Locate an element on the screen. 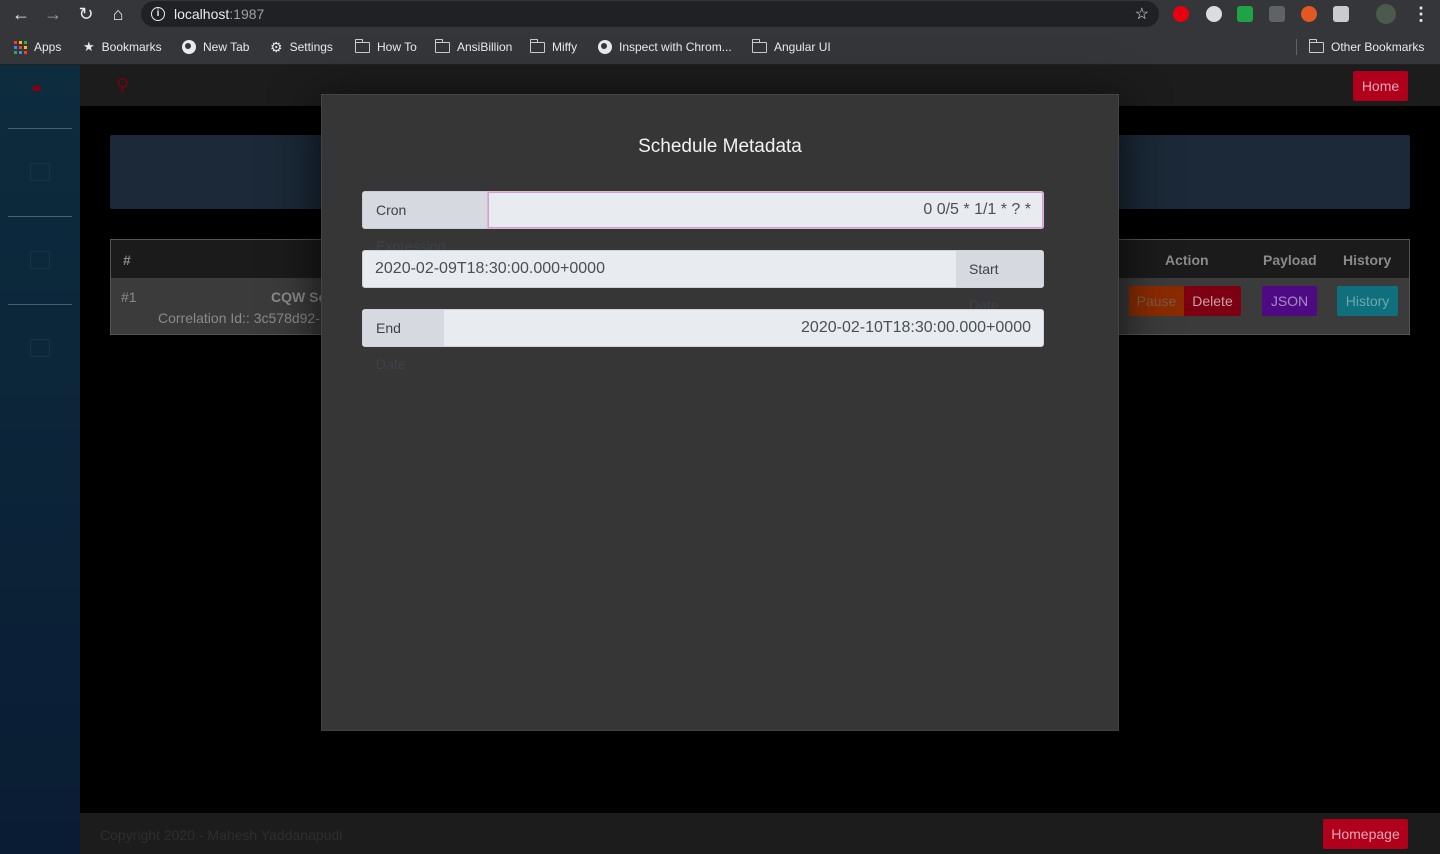 This screenshot has height=854, width=1440. bookmark-bookmarks: ★ Bookmarks is located at coordinates (122, 47).